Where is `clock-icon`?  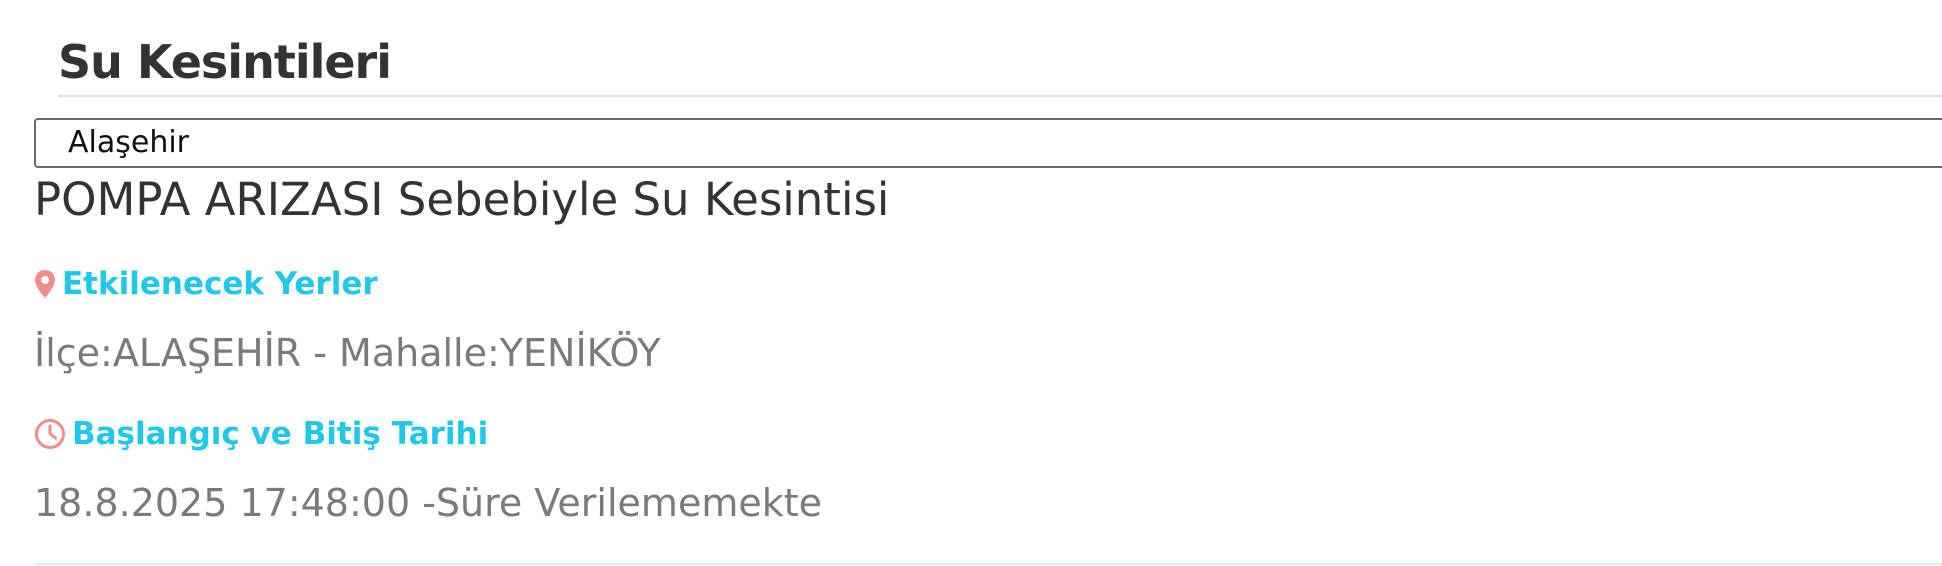
clock-icon is located at coordinates (50, 434).